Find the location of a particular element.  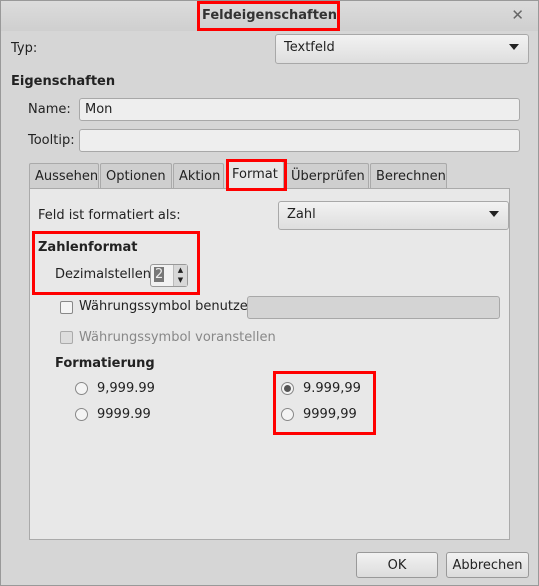

tab-berechnen: Berechnen is located at coordinates (408, 175).